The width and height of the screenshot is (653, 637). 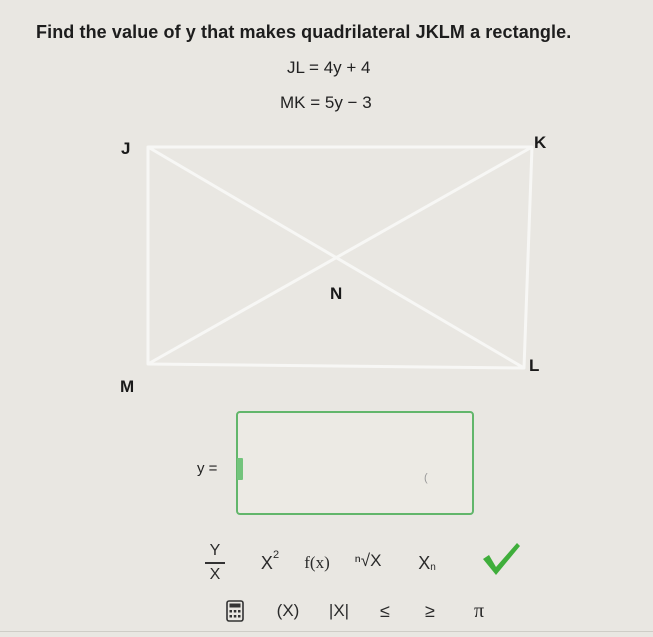 I want to click on exponent-button: X2, so click(x=270, y=563).